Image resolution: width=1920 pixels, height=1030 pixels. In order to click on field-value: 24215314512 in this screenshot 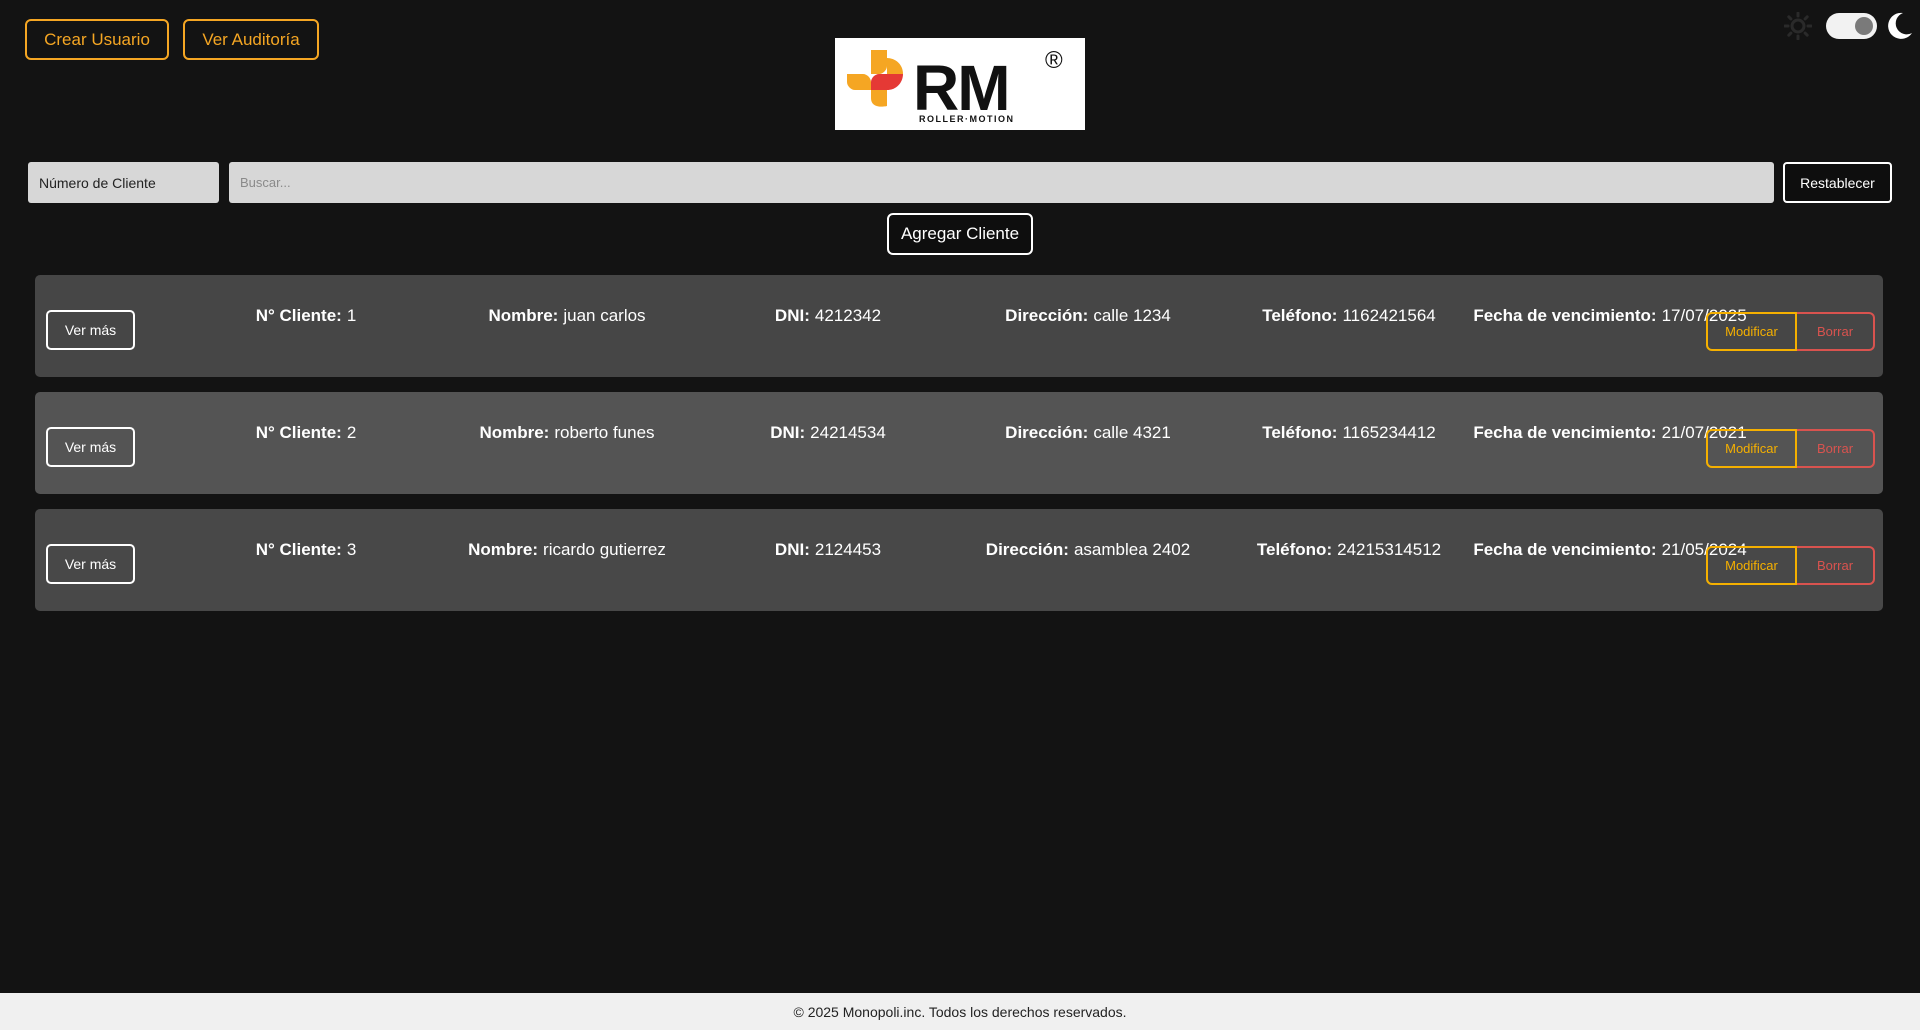, I will do `click(1389, 549)`.